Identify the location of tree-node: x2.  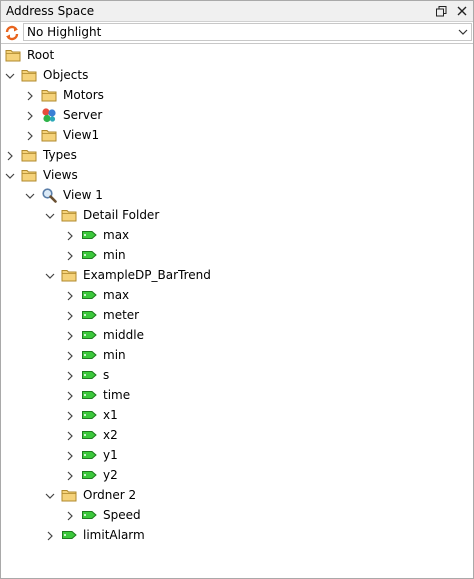
(237, 435).